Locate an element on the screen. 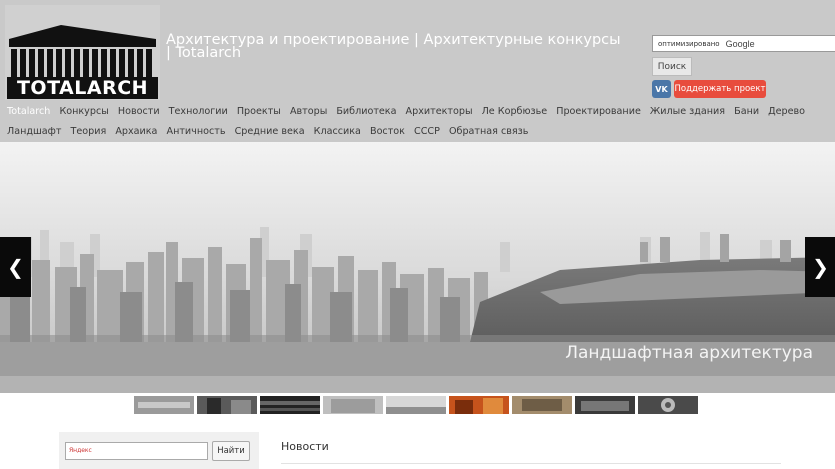 The width and height of the screenshot is (835, 469). nav-item-projects: Проекты is located at coordinates (259, 111).